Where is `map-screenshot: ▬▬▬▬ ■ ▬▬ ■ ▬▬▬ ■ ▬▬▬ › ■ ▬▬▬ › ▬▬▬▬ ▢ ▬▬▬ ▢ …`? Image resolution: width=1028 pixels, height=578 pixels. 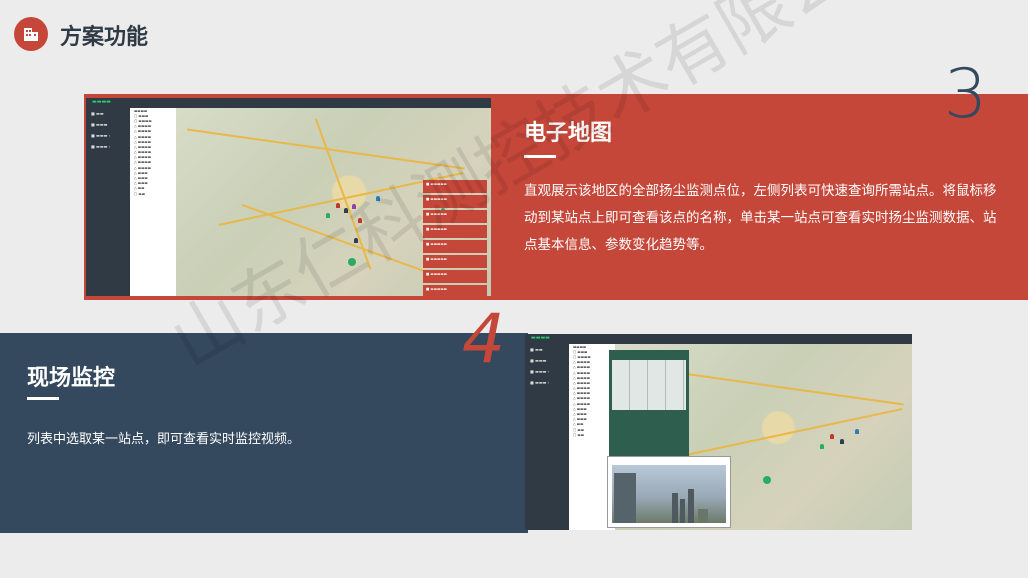 map-screenshot: ▬▬▬▬ ■ ▬▬ ■ ▬▬▬ ■ ▬▬▬ › ■ ▬▬▬ › ▬▬▬▬ ▢ ▬▬▬ ▢ … is located at coordinates (288, 197).